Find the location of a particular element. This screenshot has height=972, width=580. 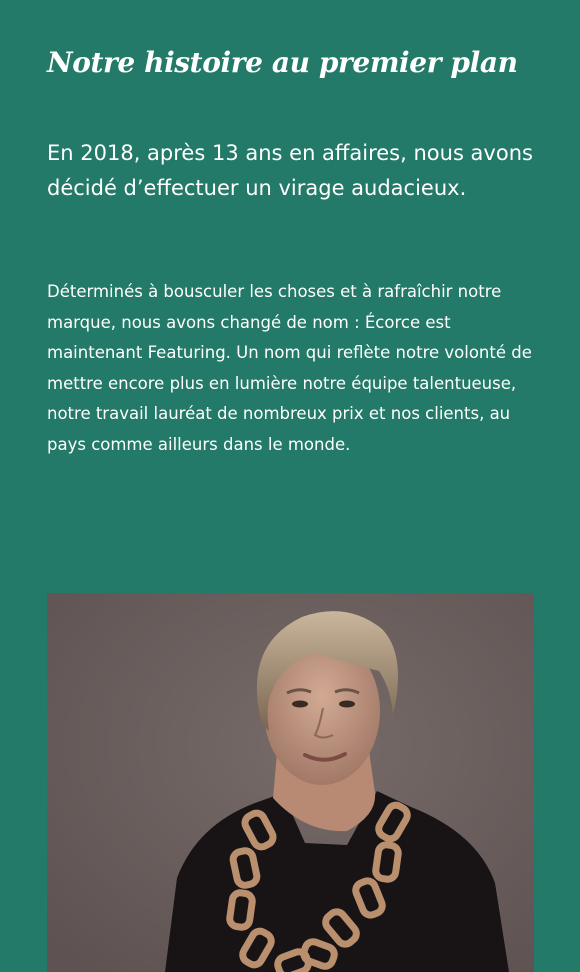

section-title: Notre histoire au premier plan is located at coordinates (282, 62).